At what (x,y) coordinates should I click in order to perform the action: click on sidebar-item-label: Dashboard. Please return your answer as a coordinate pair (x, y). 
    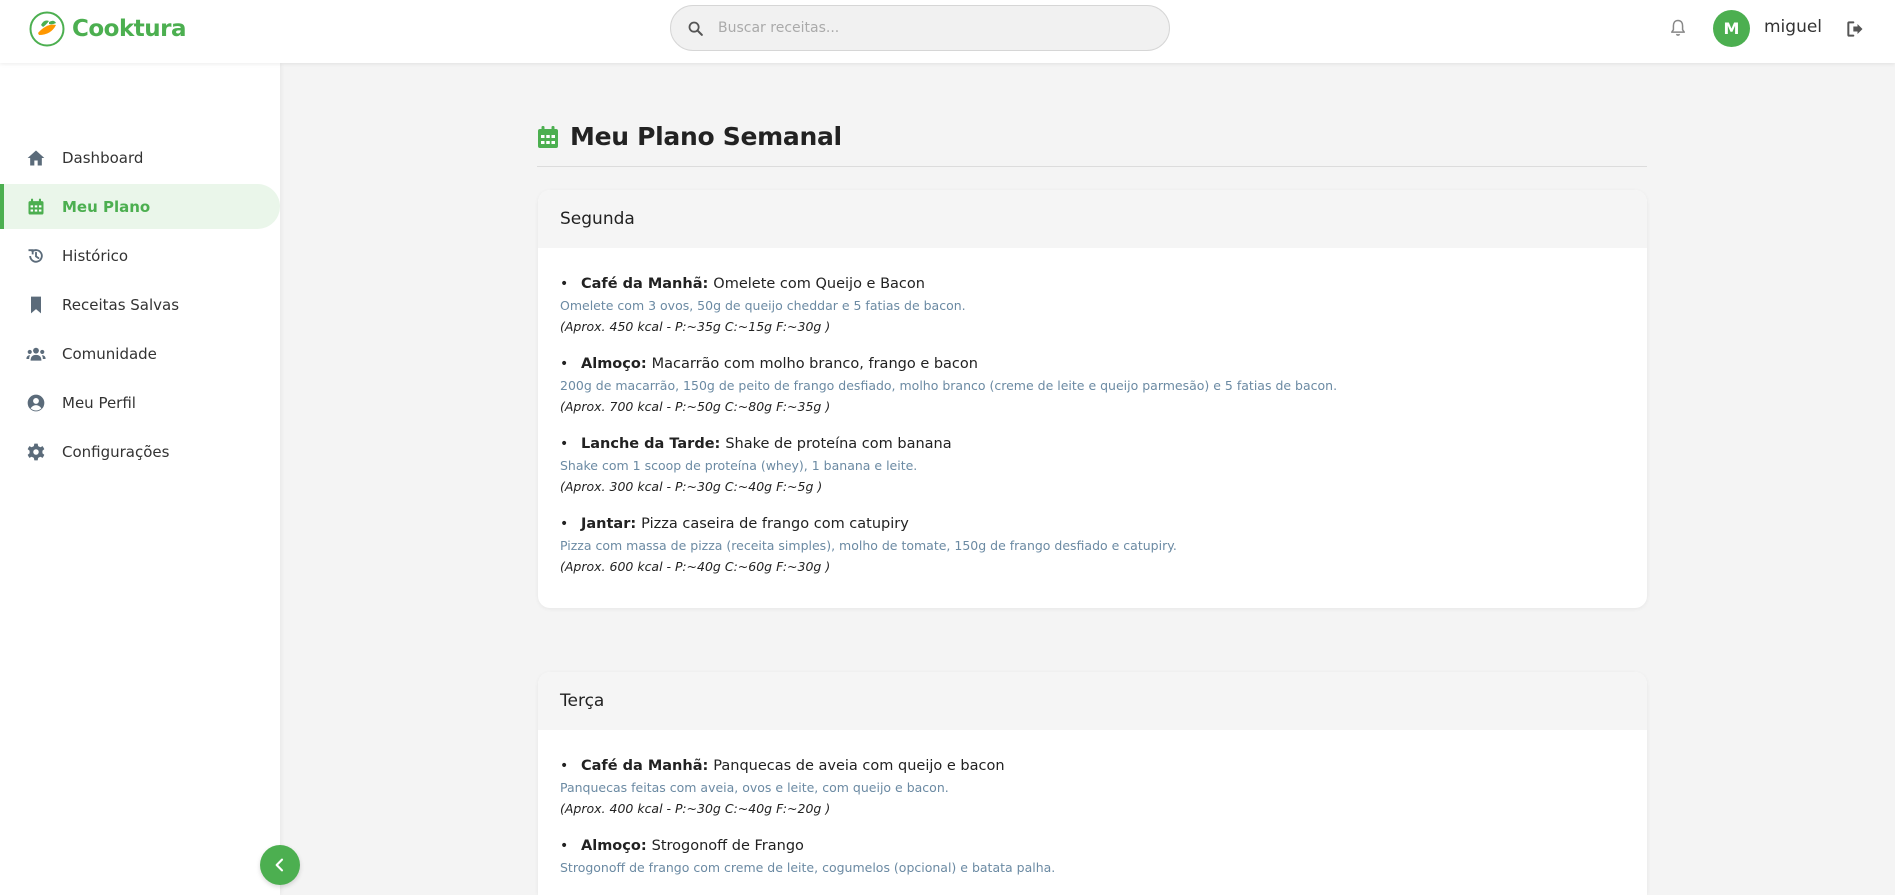
    Looking at the image, I should click on (103, 157).